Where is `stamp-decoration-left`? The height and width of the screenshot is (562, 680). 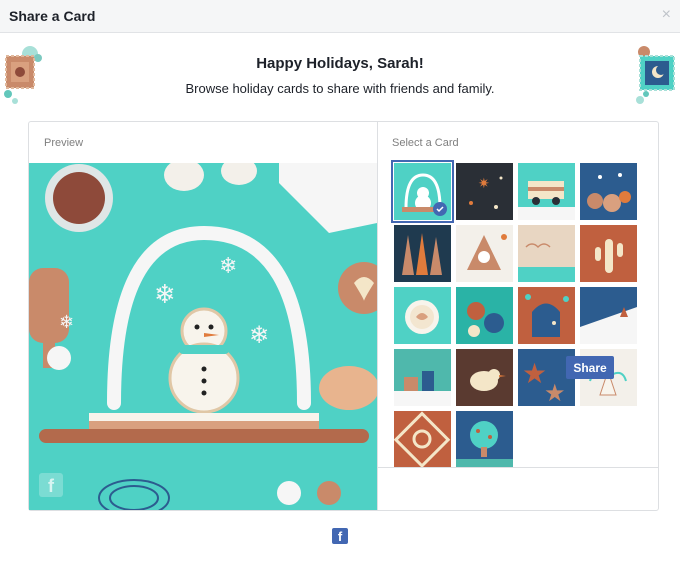
stamp-decoration-left is located at coordinates (23, 75).